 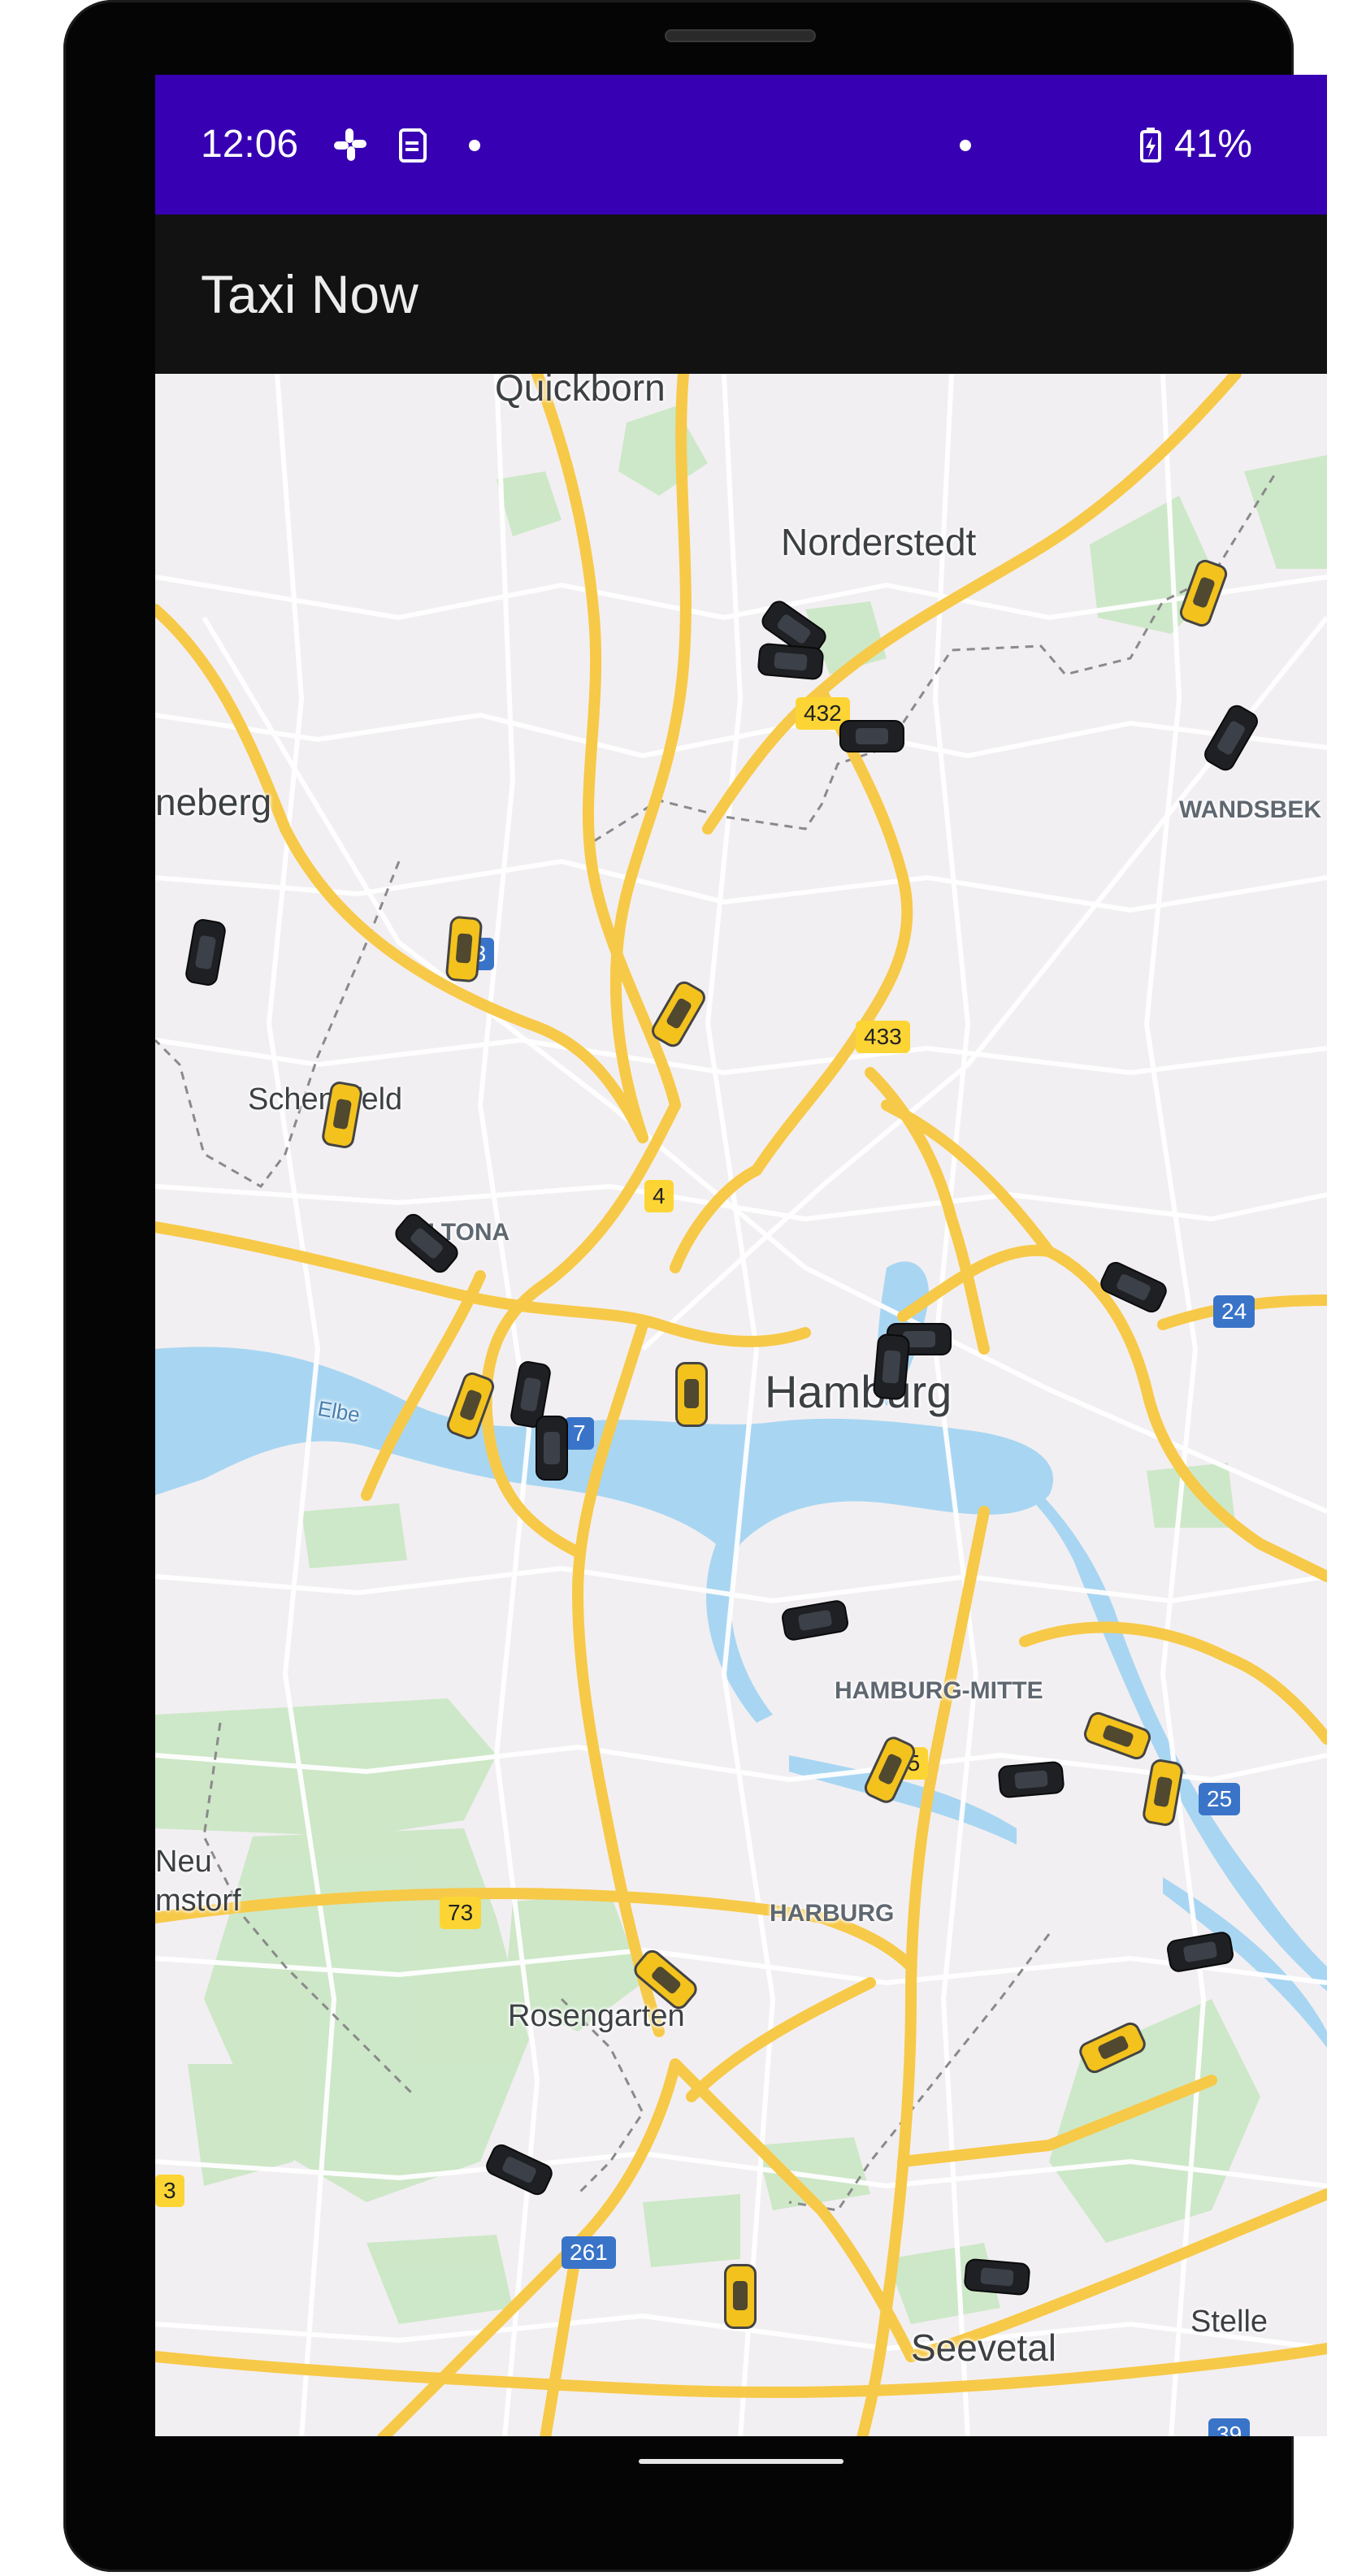 What do you see at coordinates (939, 1690) in the screenshot?
I see `place-label-hamburg-mitte: HAMBURG-MITTE` at bounding box center [939, 1690].